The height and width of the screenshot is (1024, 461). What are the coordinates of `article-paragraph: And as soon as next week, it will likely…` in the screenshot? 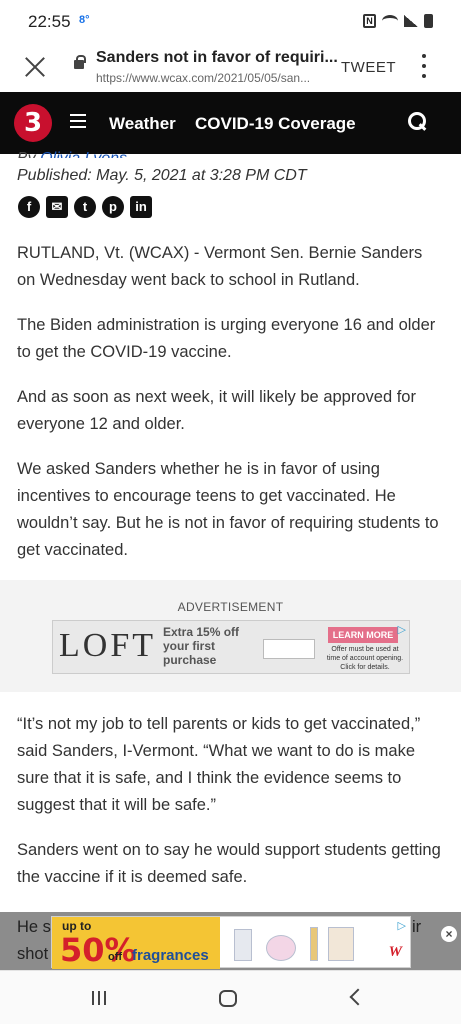 It's located at (216, 410).